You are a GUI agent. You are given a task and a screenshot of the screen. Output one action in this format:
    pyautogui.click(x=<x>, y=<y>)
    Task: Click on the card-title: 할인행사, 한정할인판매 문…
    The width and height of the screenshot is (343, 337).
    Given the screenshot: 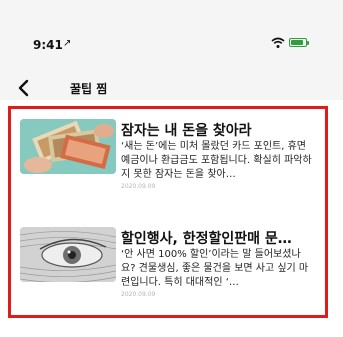 What is the action you would take?
    pyautogui.click(x=206, y=239)
    